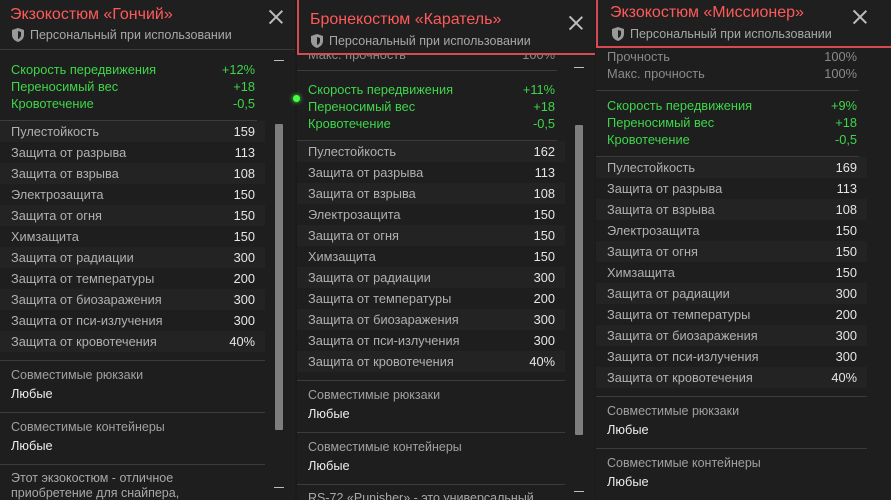 The width and height of the screenshot is (891, 500). Describe the element at coordinates (732, 105) in the screenshot. I see `stat-row-speed: Скорость передвижения +9%` at that location.